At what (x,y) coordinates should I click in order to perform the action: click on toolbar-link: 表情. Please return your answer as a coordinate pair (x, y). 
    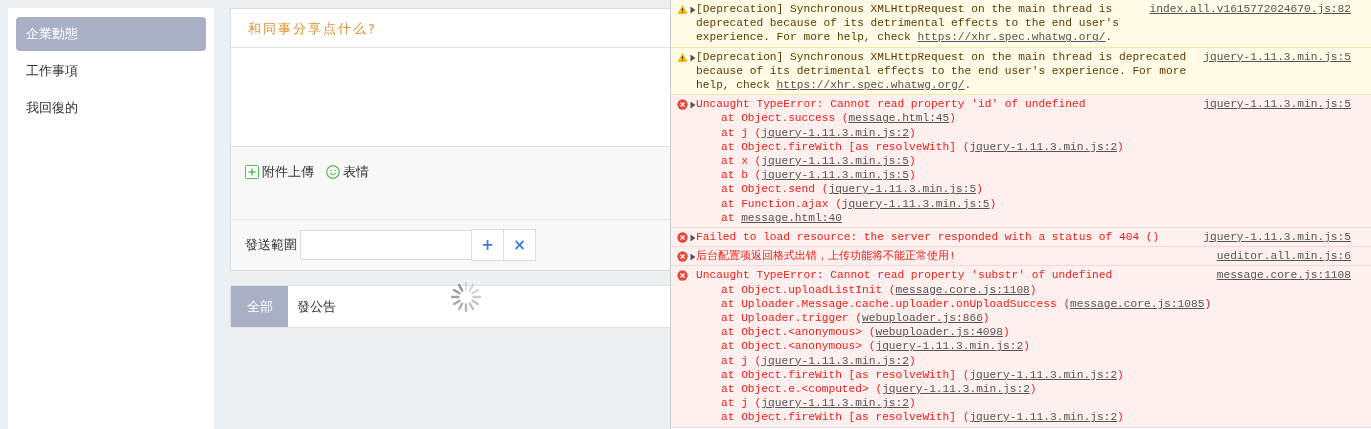
    Looking at the image, I should click on (356, 172).